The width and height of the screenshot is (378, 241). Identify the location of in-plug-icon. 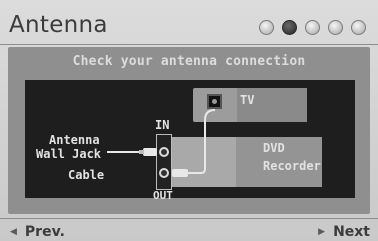
(150, 152).